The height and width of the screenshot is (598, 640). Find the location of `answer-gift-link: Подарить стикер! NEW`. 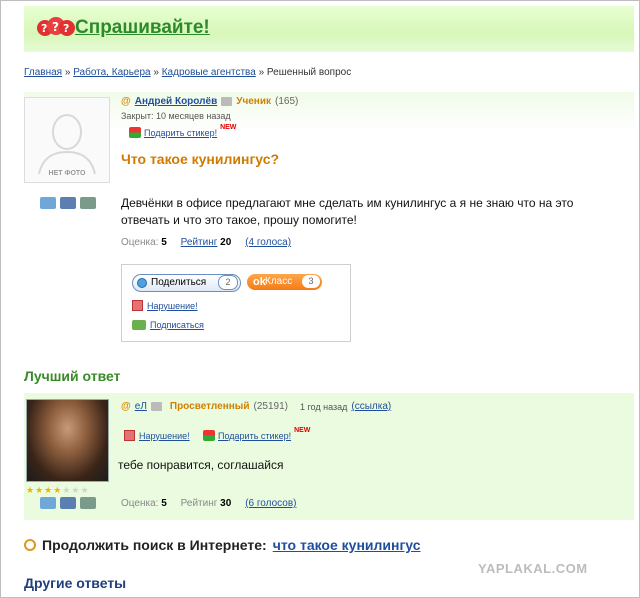

answer-gift-link: Подарить стикер! NEW is located at coordinates (257, 434).